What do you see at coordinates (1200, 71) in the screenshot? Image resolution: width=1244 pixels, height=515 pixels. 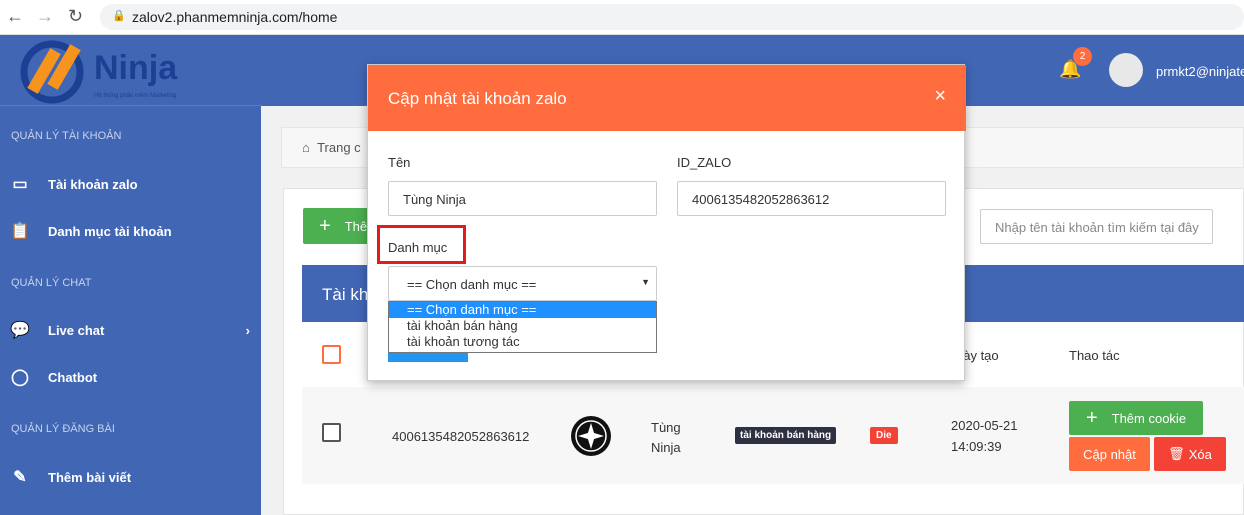 I see `user-email: prmkt2@ninjate` at bounding box center [1200, 71].